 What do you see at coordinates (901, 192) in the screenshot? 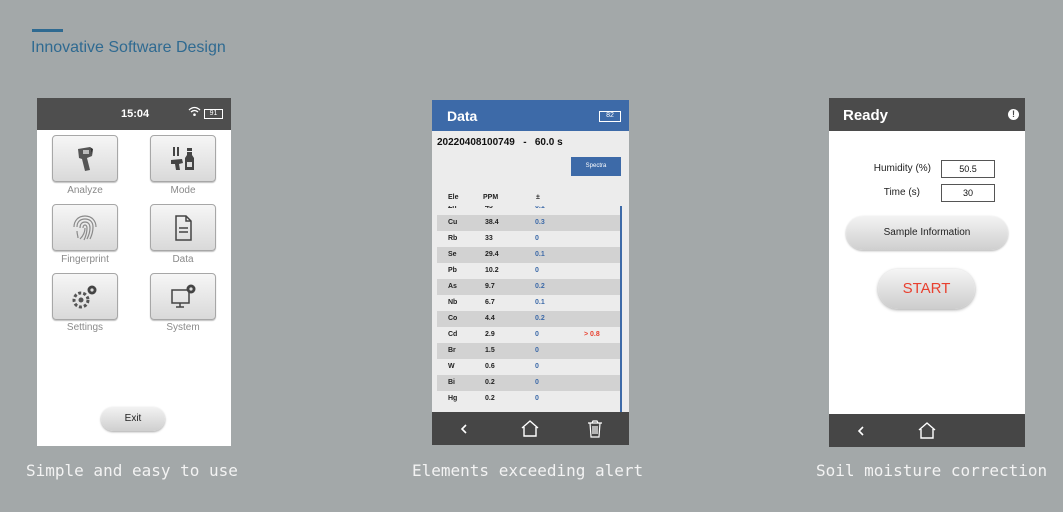
I see `time-label: Time (s)` at bounding box center [901, 192].